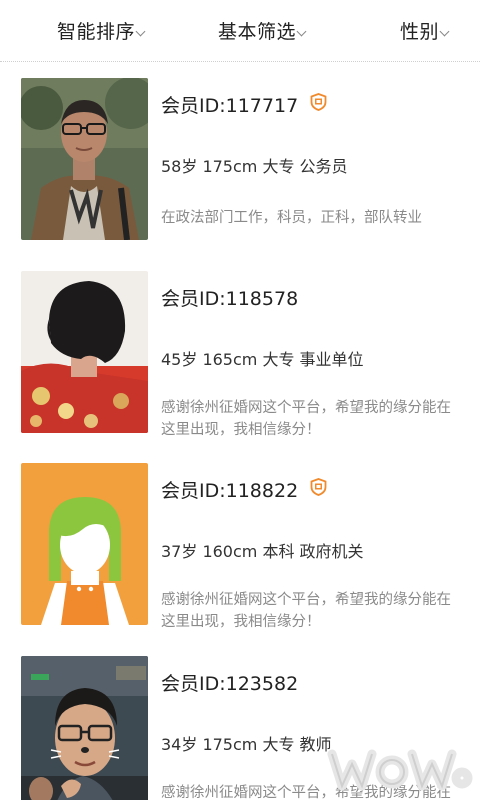 This screenshot has height=800, width=480. What do you see at coordinates (254, 166) in the screenshot?
I see `member-info: 58岁 175cm 大专 公务员` at bounding box center [254, 166].